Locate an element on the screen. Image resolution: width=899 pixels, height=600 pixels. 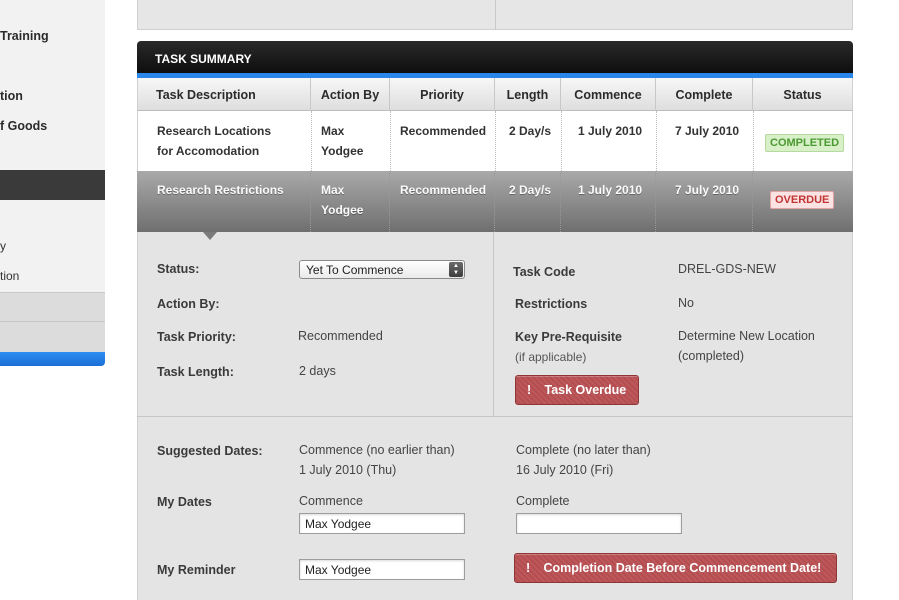
complete-field-label: Complete is located at coordinates (543, 501).